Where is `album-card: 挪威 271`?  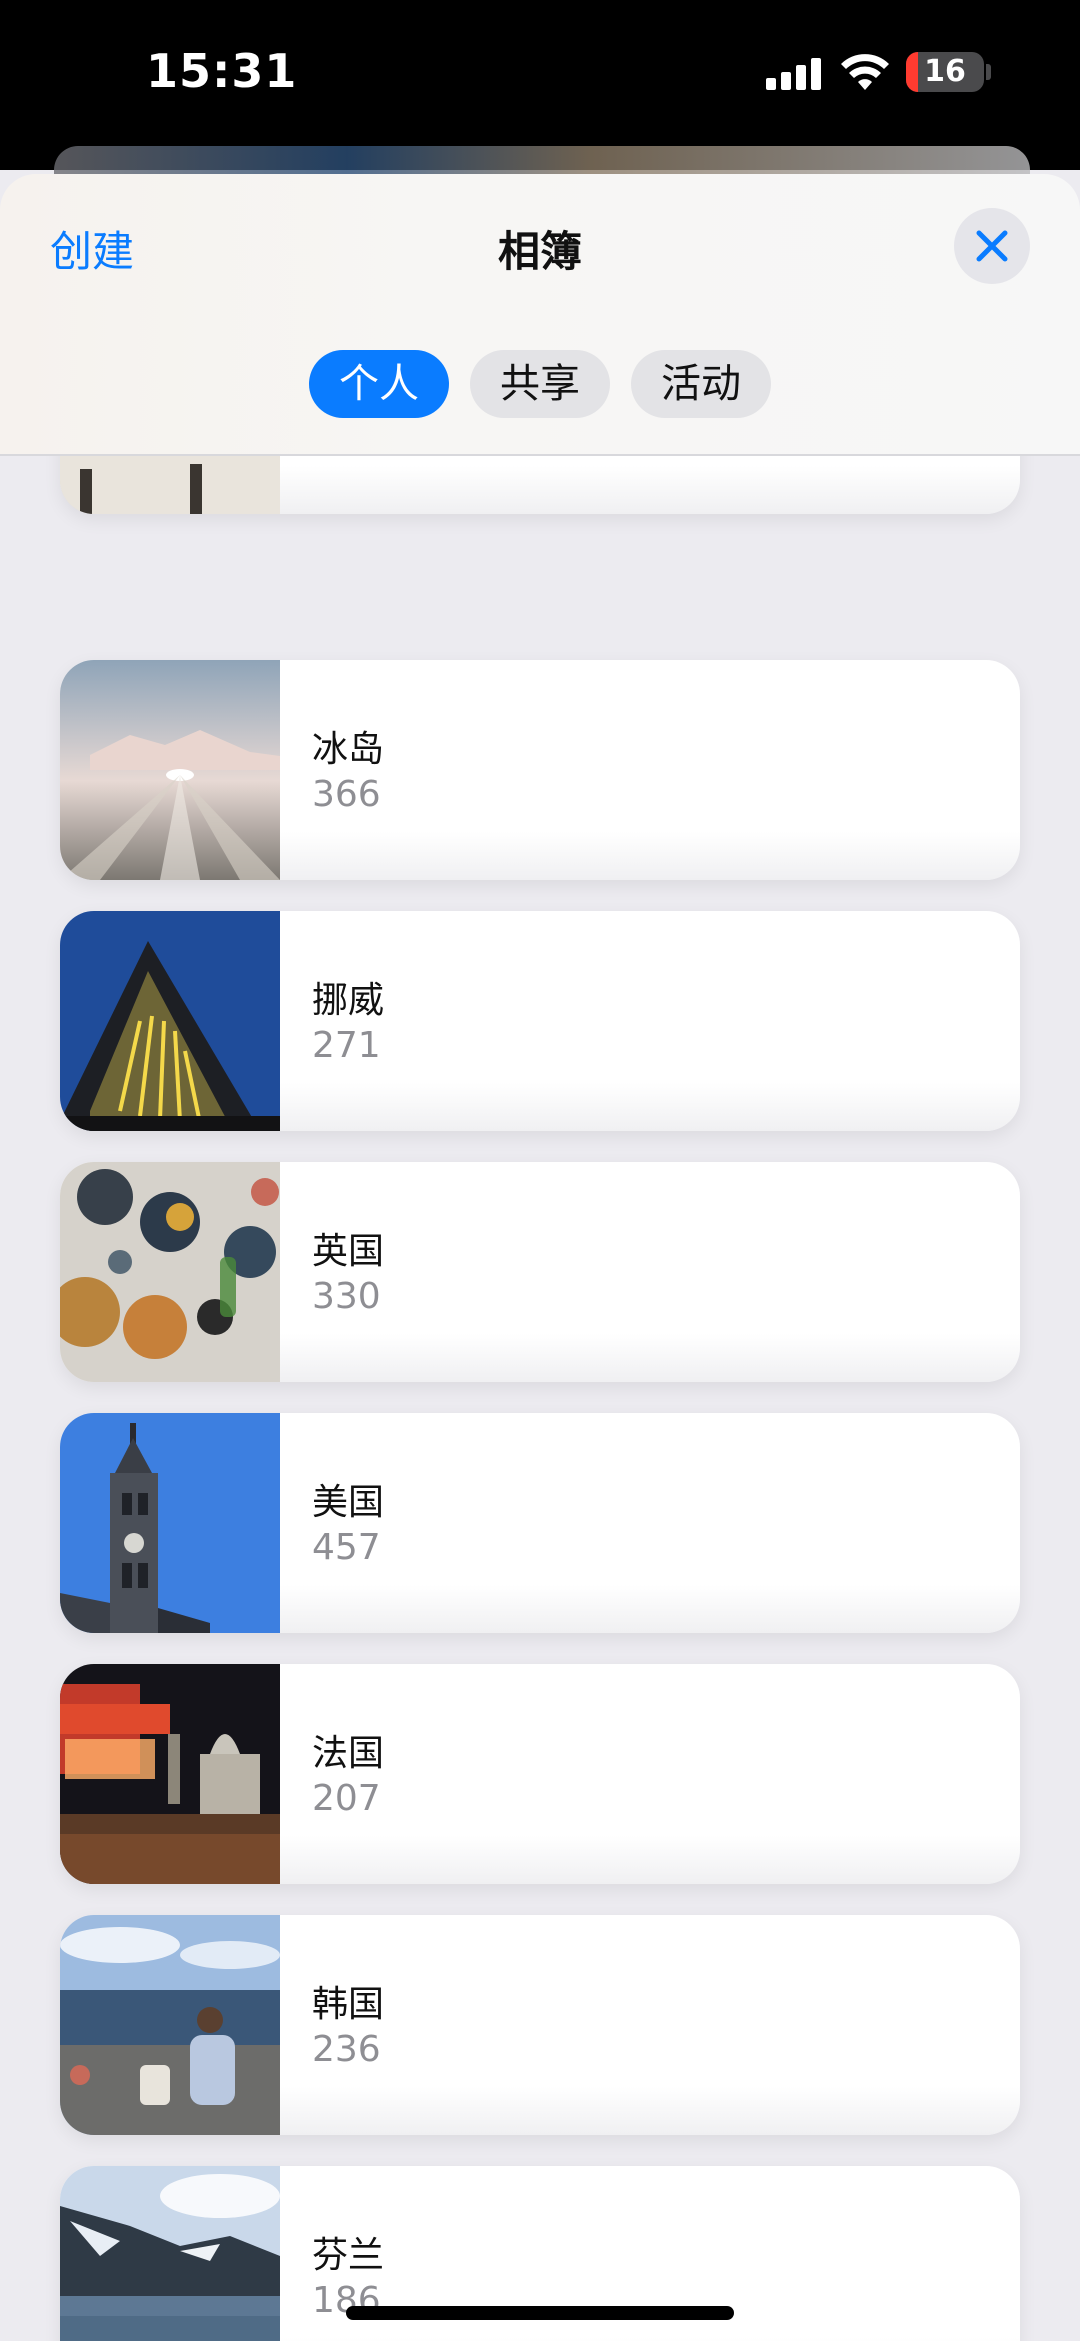
album-card: 挪威 271 is located at coordinates (540, 1021).